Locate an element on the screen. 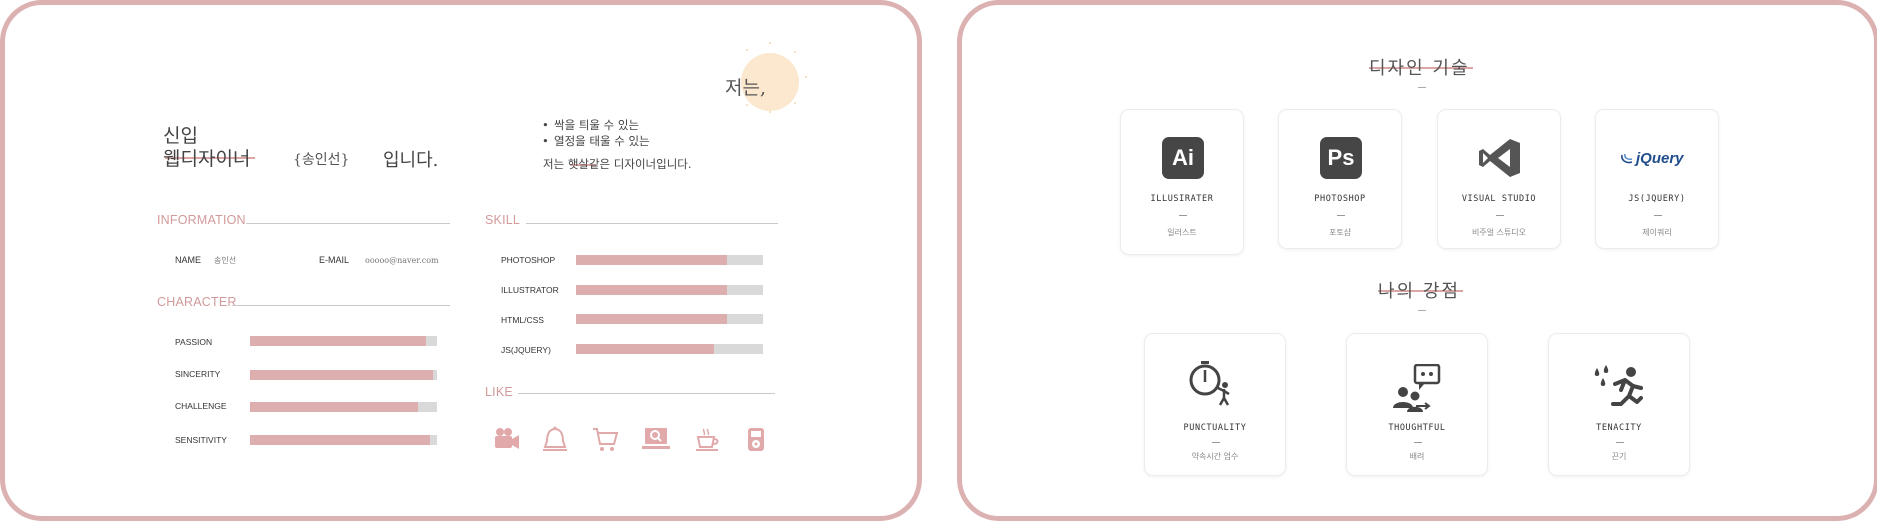 This screenshot has width=1877, height=521. card-sub: 제이쿼리 is located at coordinates (1657, 232).